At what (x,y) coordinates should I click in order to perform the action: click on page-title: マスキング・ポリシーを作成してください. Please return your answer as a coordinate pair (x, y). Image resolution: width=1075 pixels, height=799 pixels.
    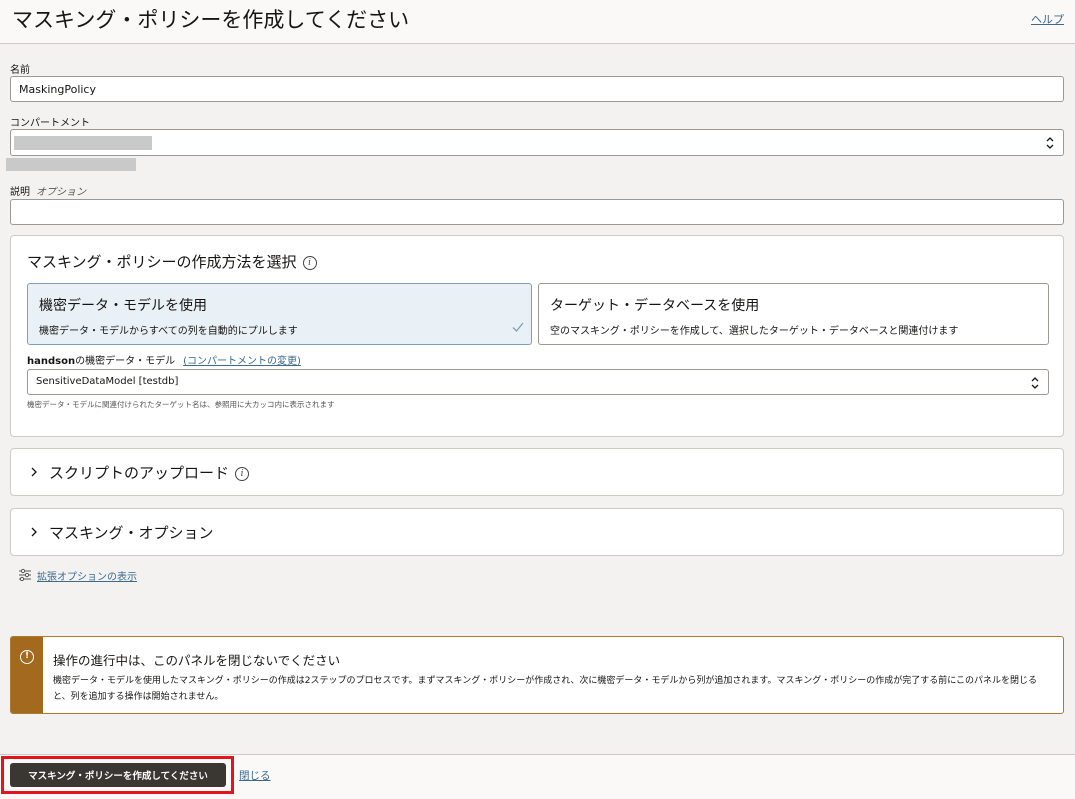
    Looking at the image, I should click on (211, 20).